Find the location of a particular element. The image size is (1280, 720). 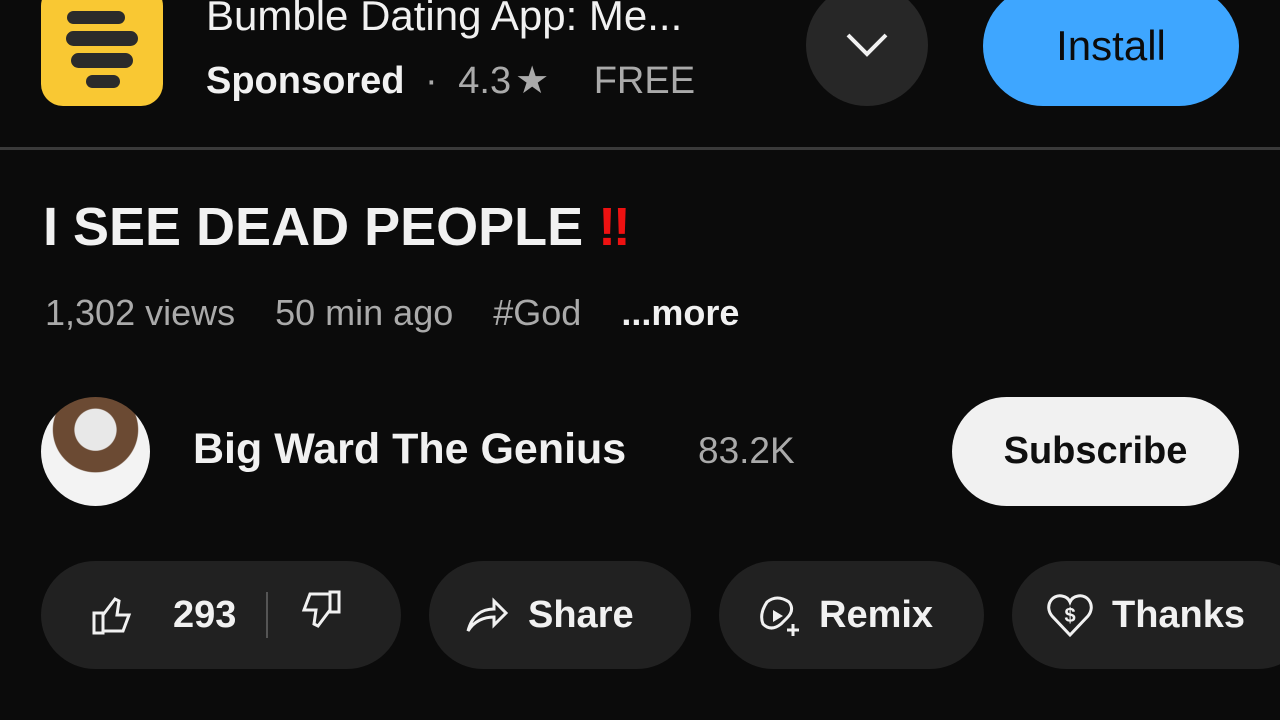

view-count: 1,302 views is located at coordinates (140, 312).